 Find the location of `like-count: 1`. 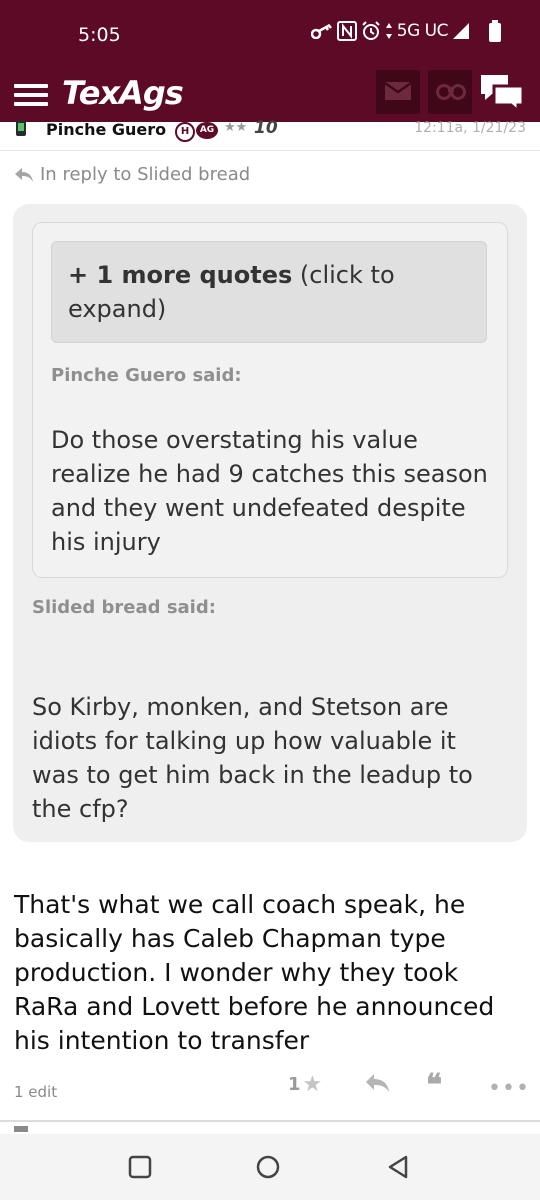

like-count: 1 is located at coordinates (294, 1084).